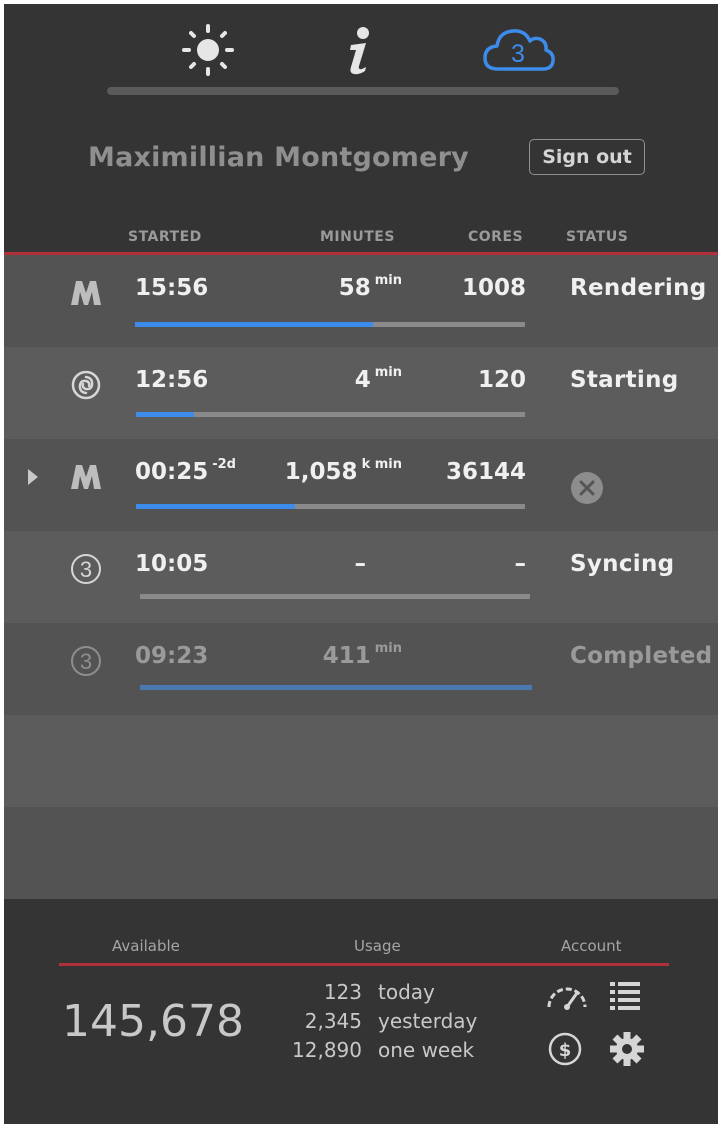 This screenshot has width=718, height=1124. I want to click on tab-weather, so click(208, 50).